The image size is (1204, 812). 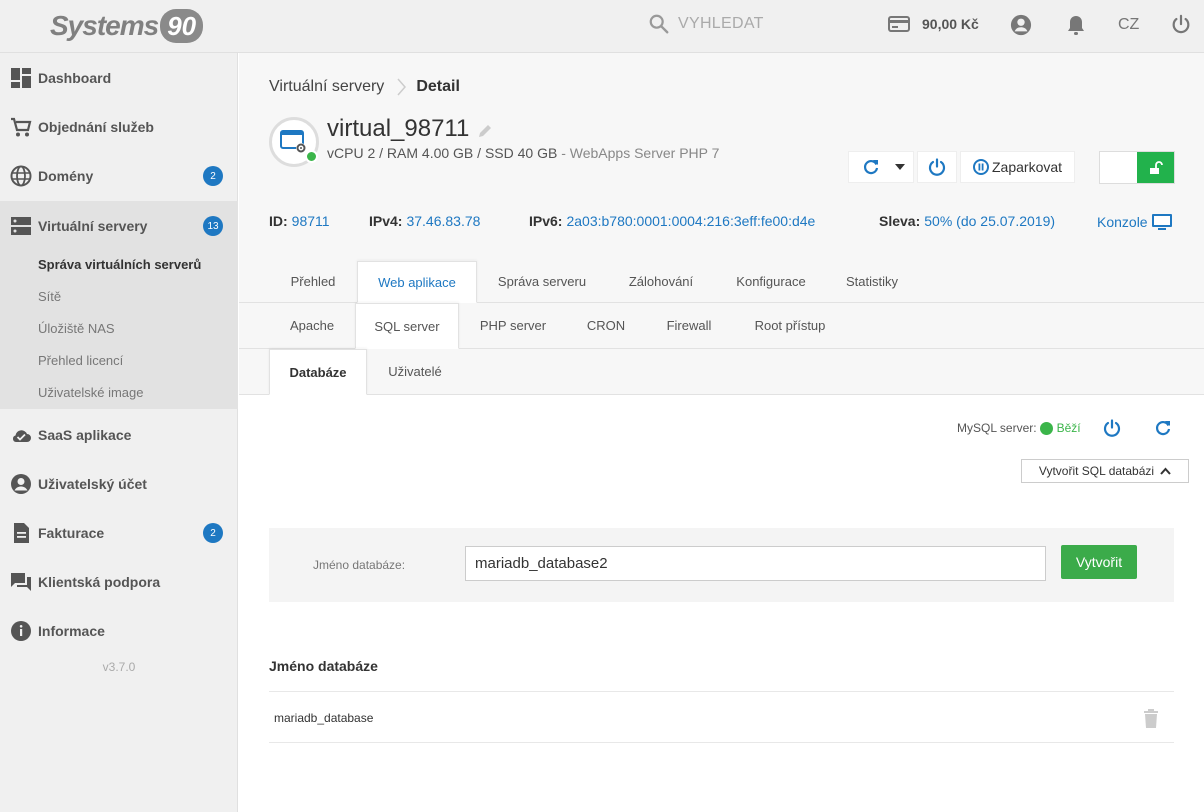 What do you see at coordinates (933, 24) in the screenshot?
I see `credit-balance: 90,00 Kč` at bounding box center [933, 24].